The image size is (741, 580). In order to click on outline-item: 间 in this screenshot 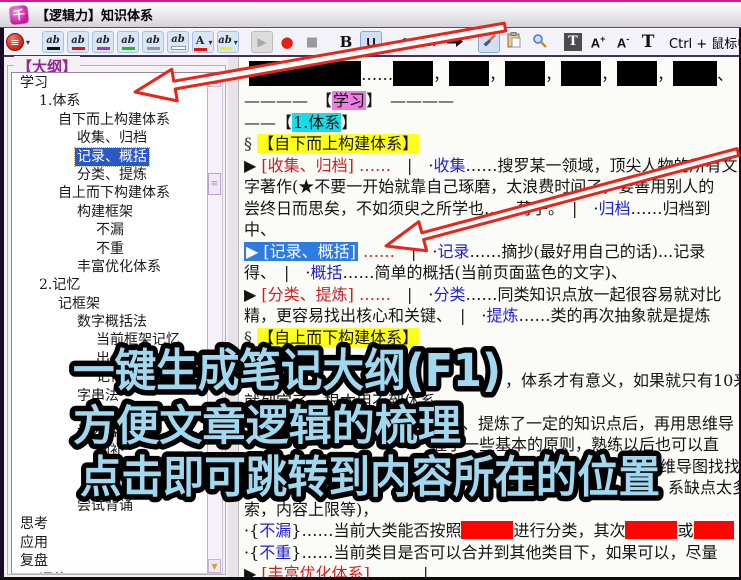, I will do `click(110, 469)`.